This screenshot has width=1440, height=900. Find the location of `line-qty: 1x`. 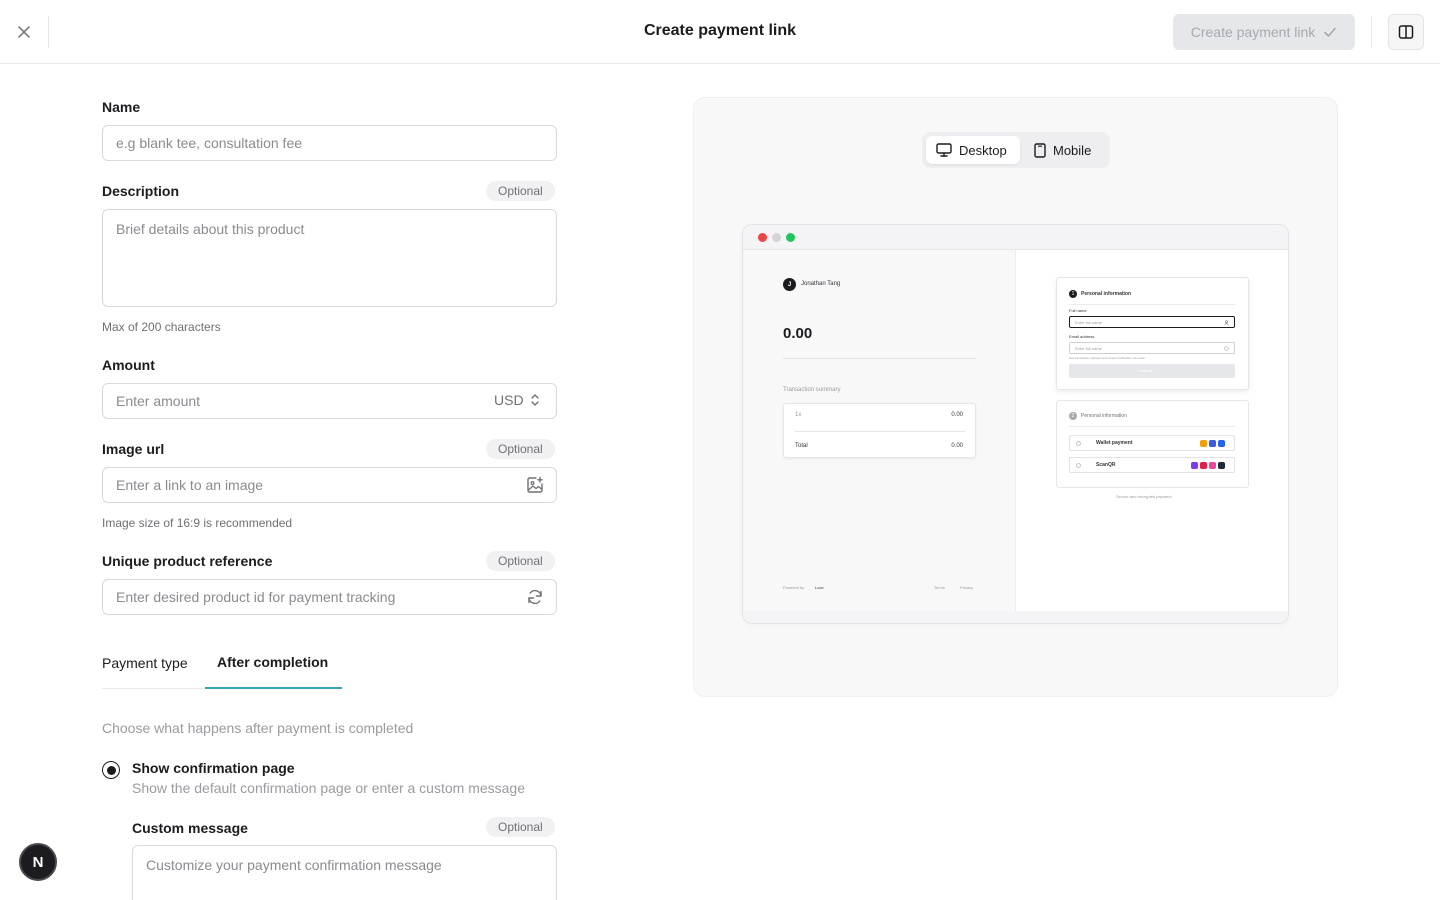

line-qty: 1x is located at coordinates (798, 415).